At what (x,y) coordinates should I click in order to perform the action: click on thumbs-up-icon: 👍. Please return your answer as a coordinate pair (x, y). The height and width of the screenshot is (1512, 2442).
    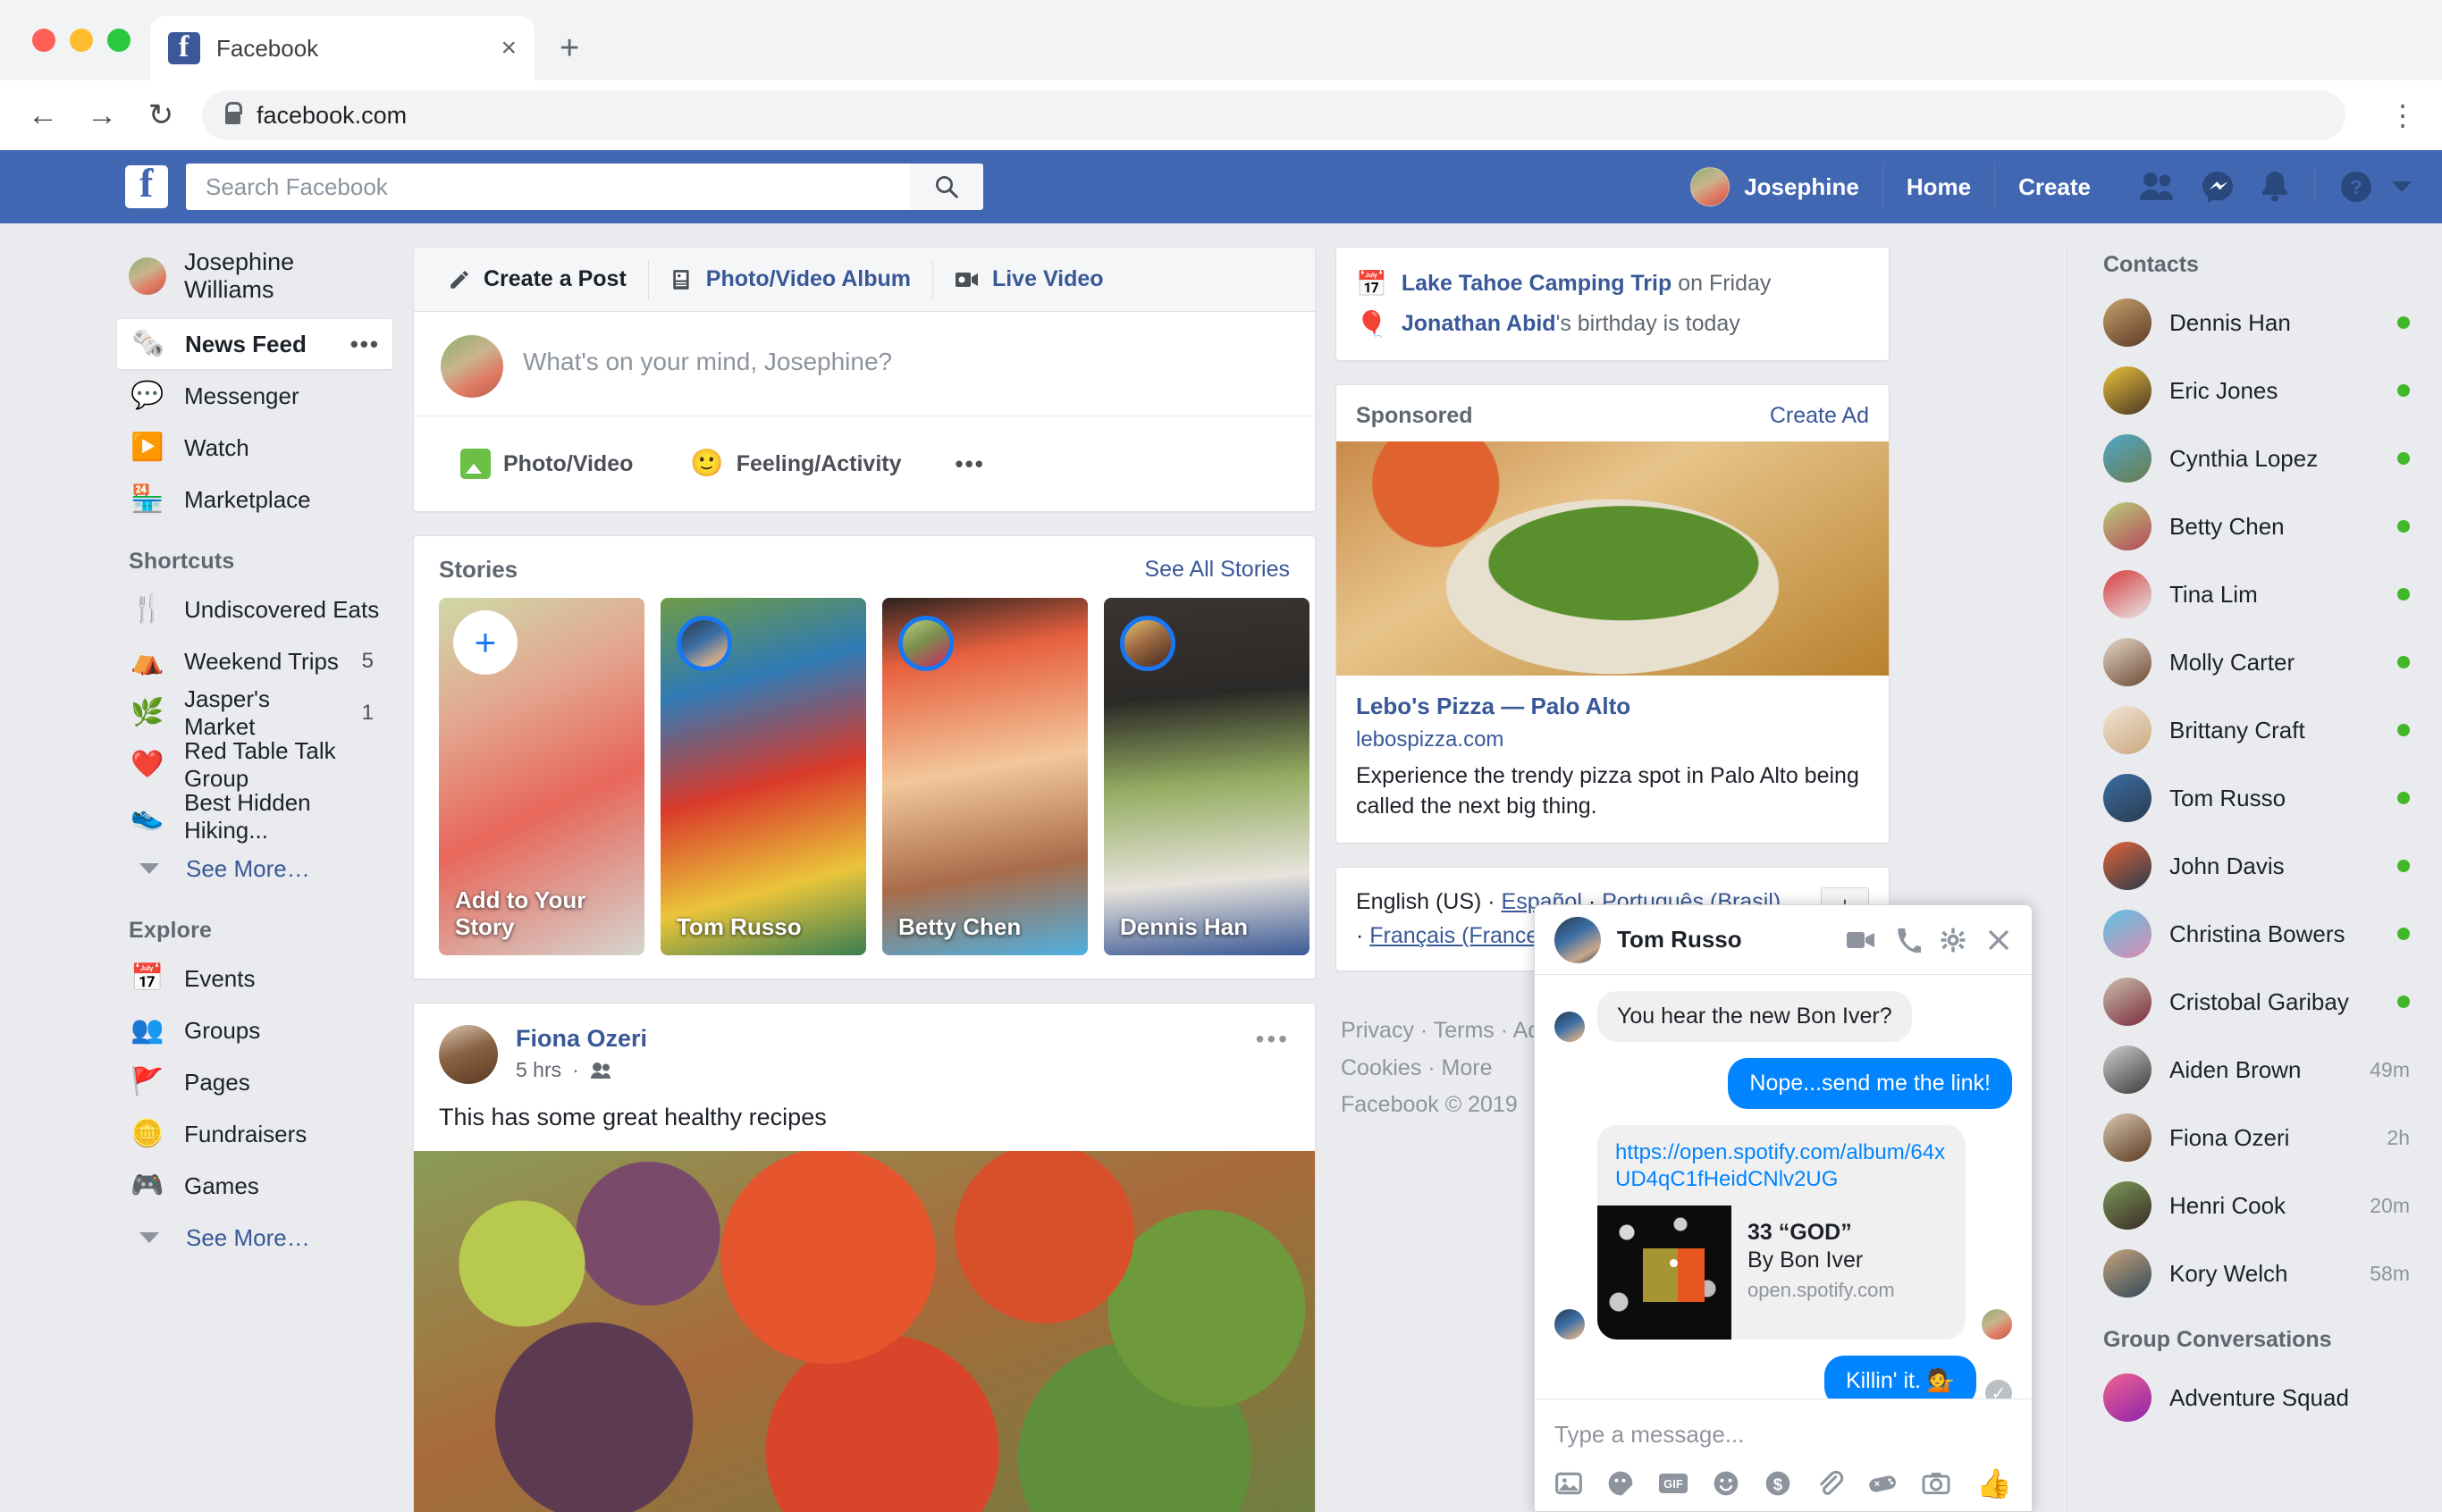
    Looking at the image, I should click on (1994, 1483).